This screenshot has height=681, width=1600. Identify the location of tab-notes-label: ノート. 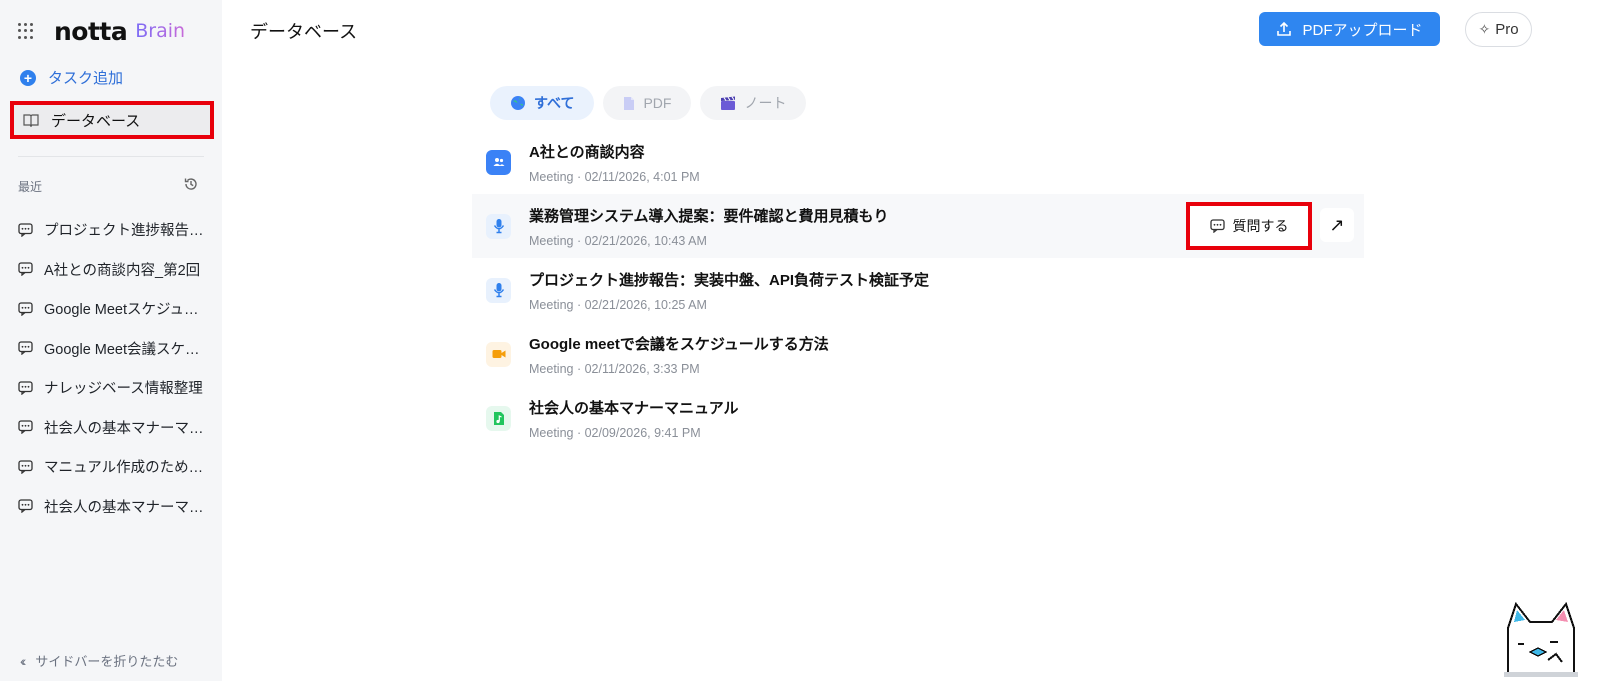
(765, 103).